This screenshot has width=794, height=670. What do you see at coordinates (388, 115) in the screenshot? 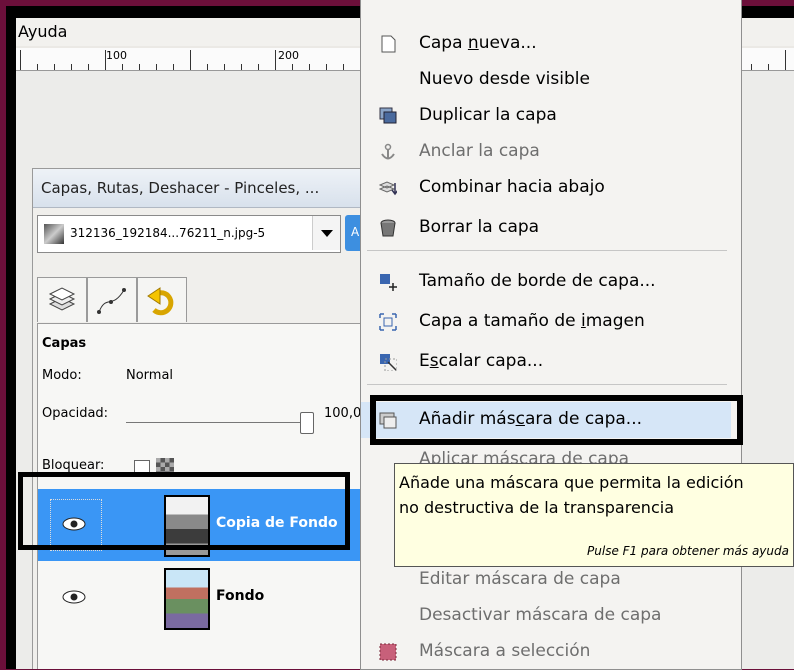
I see `duplicate-layer-icon` at bounding box center [388, 115].